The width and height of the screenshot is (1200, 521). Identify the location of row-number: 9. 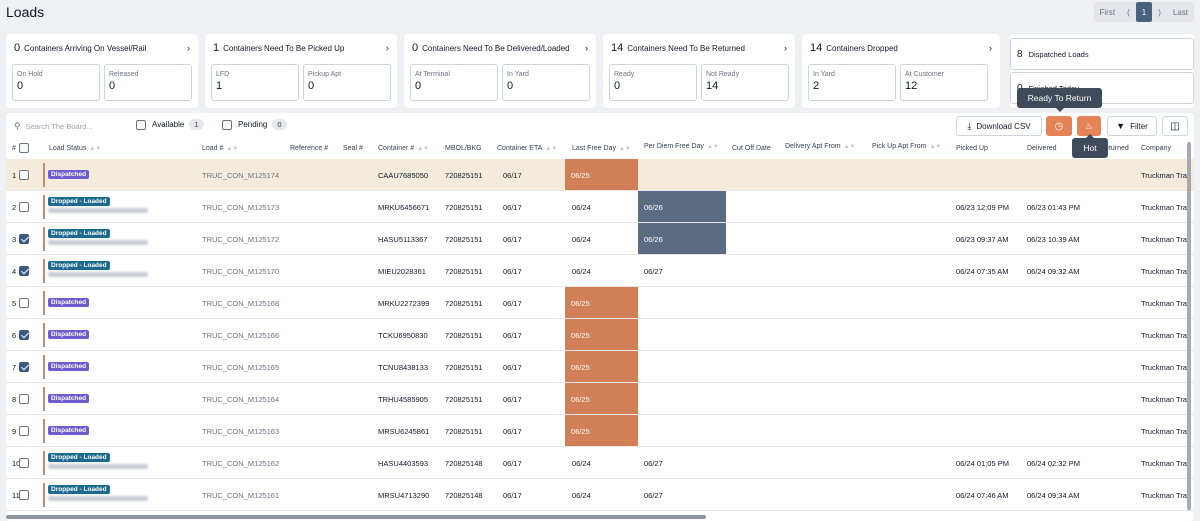
(14, 431).